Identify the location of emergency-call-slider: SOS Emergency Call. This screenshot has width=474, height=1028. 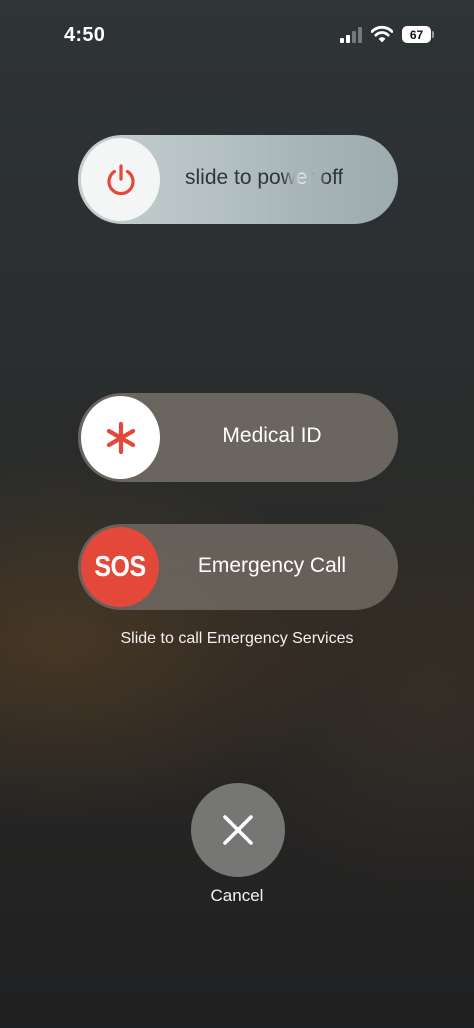
(238, 567).